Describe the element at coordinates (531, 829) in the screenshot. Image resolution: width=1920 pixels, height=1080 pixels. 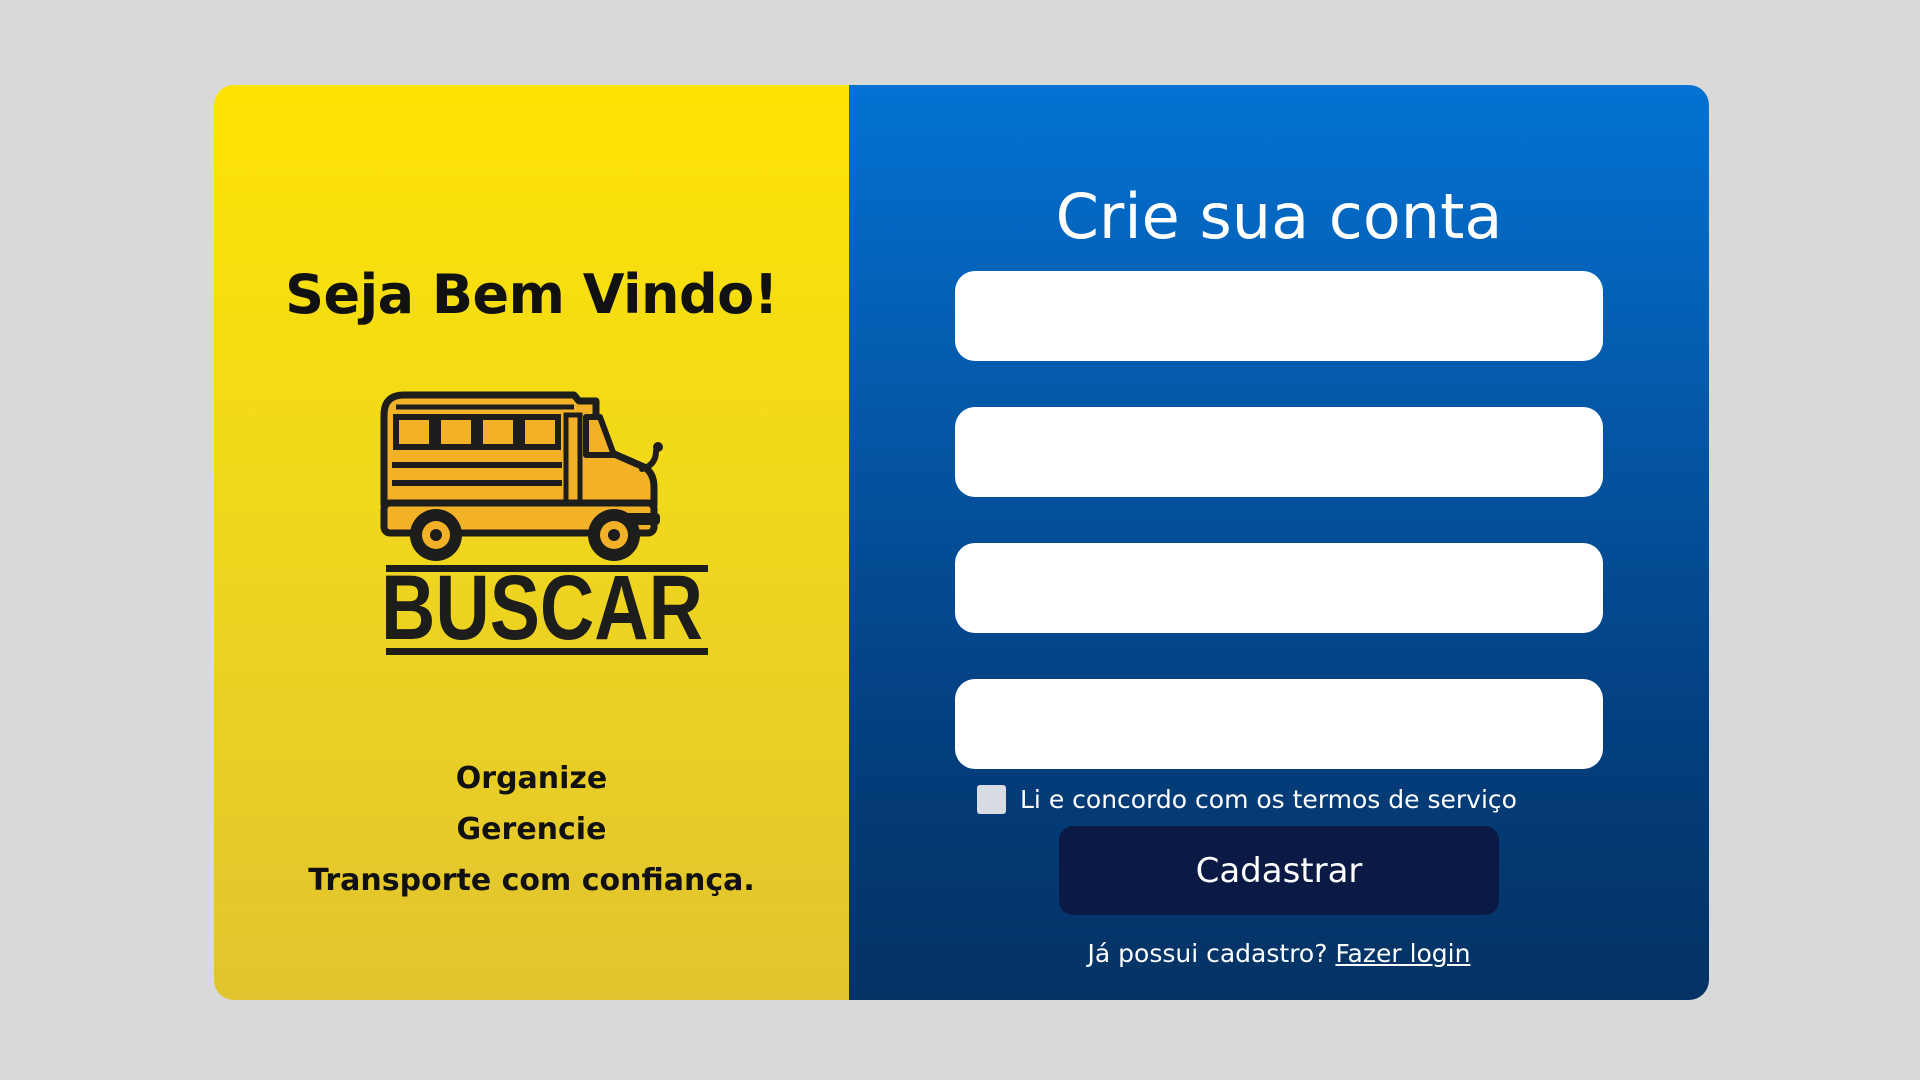
I see `tagline-line-gerencie: Gerencie` at that location.